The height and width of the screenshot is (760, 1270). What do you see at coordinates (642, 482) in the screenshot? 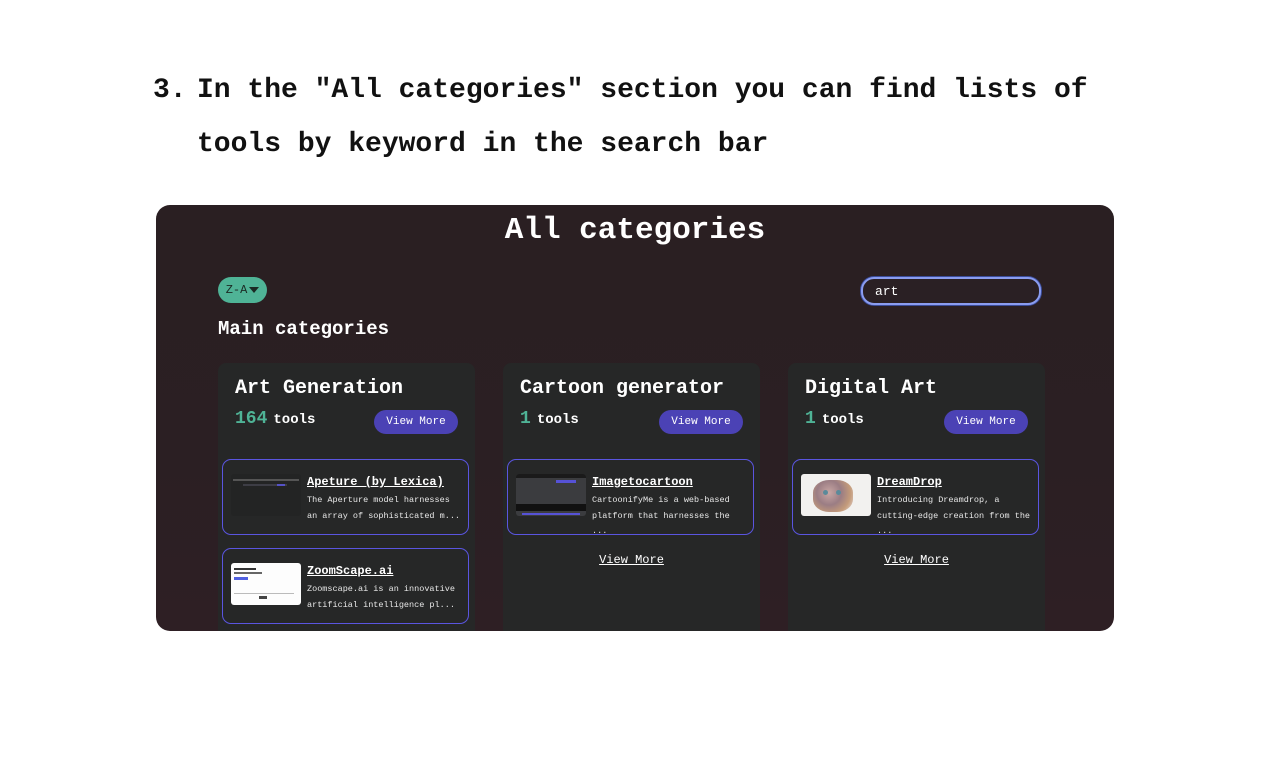
I see `tool-name-link: Imagetocartoon` at bounding box center [642, 482].